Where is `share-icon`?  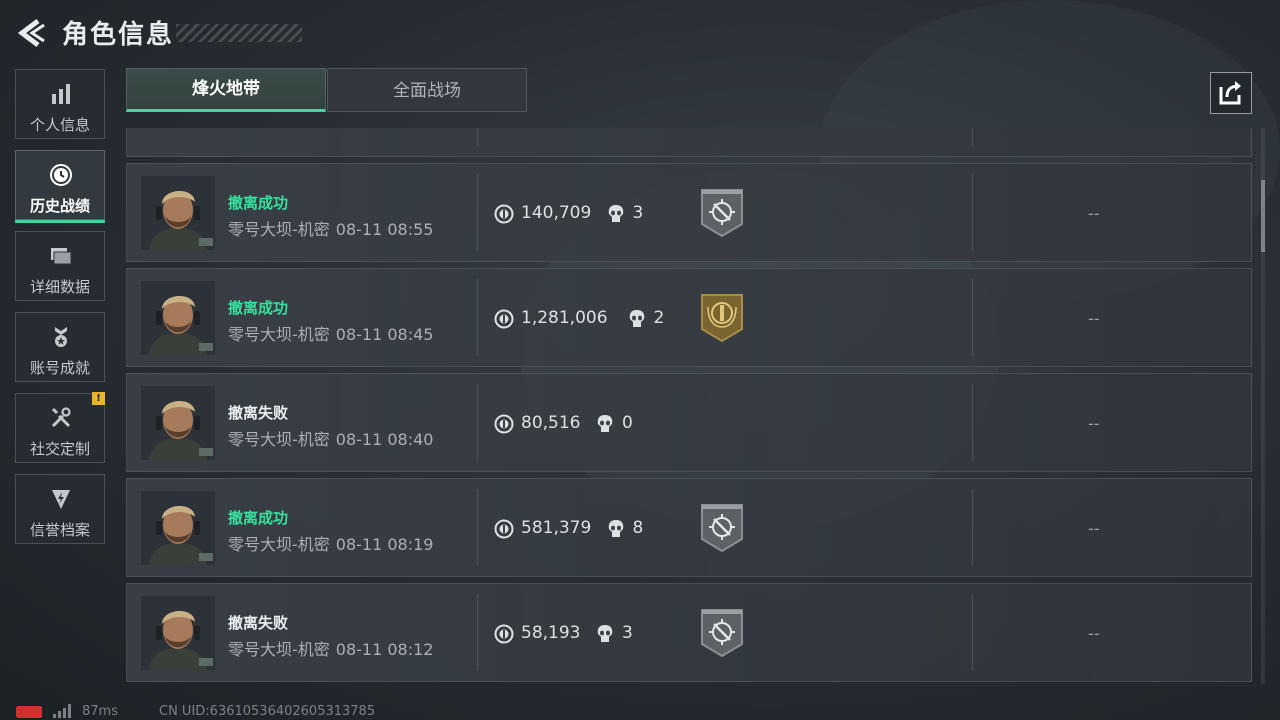 share-icon is located at coordinates (1230, 93).